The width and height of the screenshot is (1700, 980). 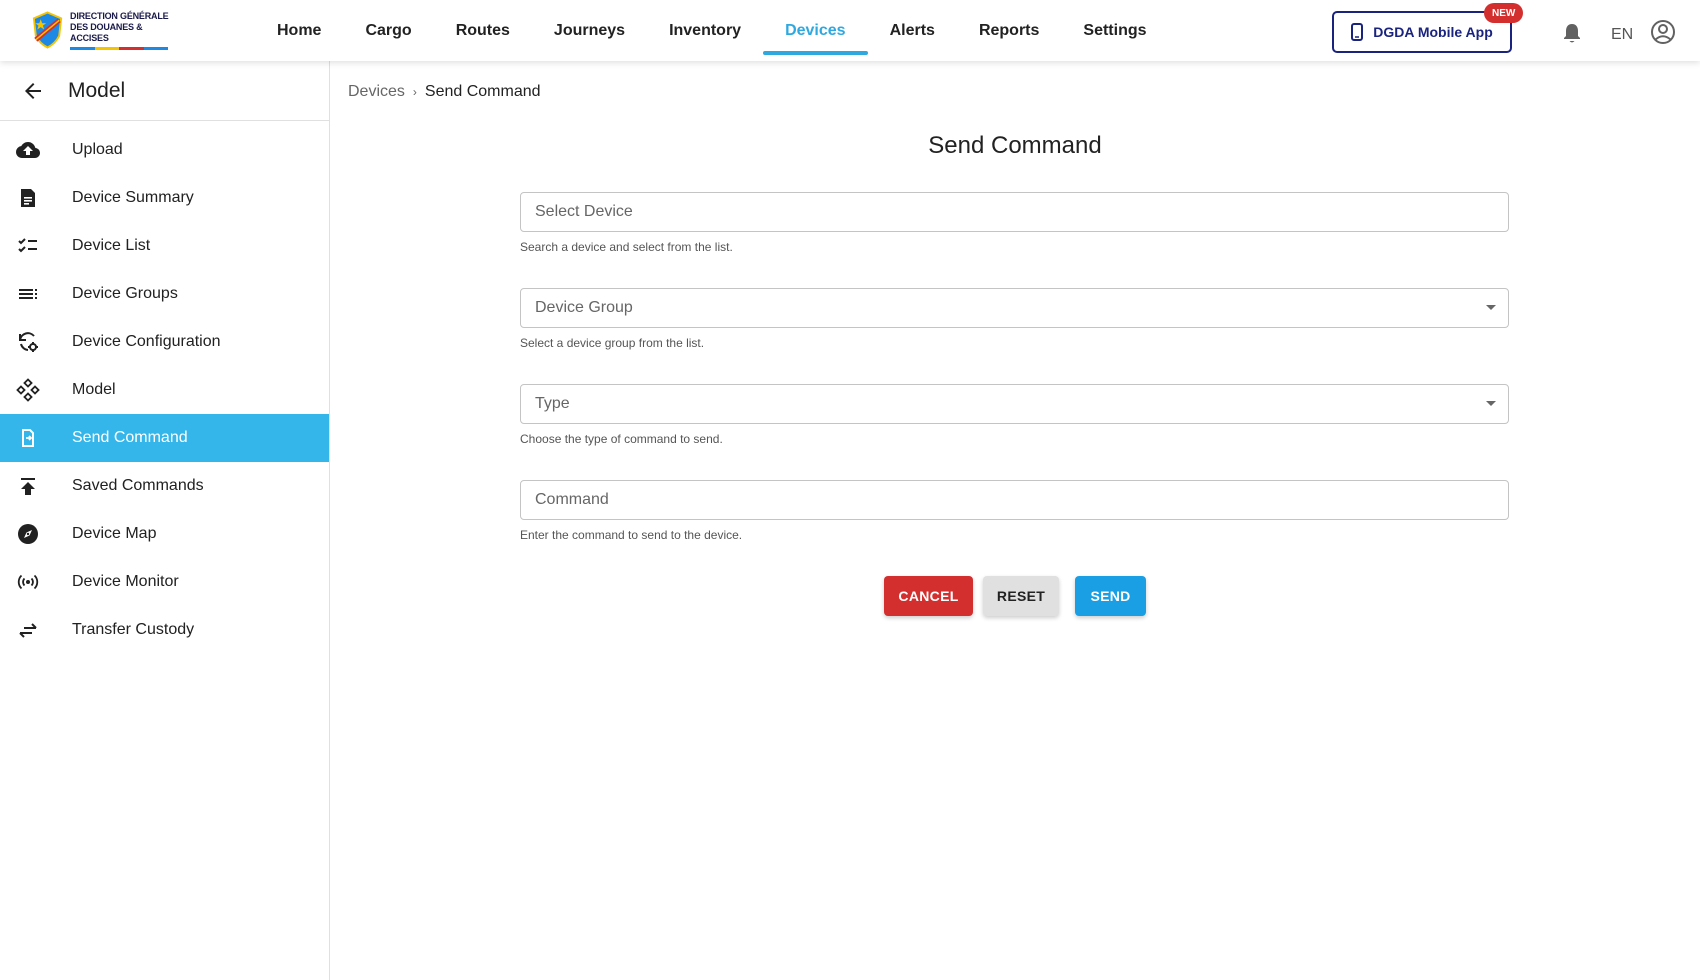 What do you see at coordinates (133, 629) in the screenshot?
I see `sidebar-item-label: Transfer Custody` at bounding box center [133, 629].